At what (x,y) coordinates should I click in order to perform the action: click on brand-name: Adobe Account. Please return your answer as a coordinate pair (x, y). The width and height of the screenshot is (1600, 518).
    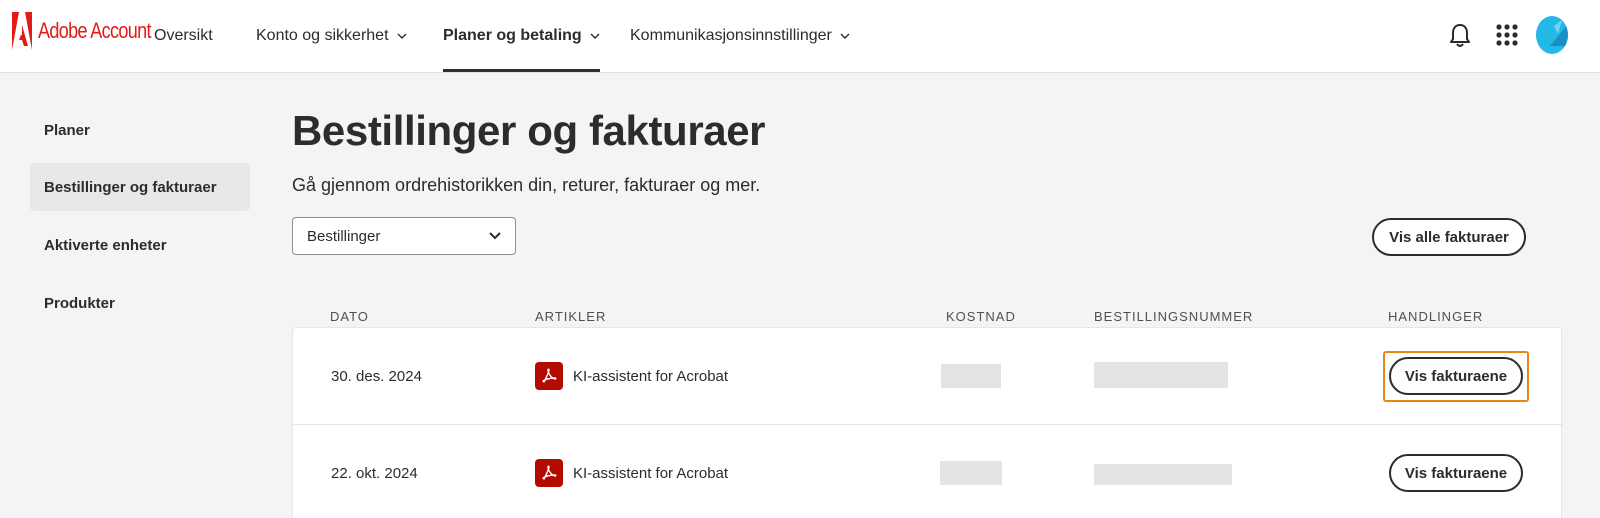
    Looking at the image, I should click on (94, 30).